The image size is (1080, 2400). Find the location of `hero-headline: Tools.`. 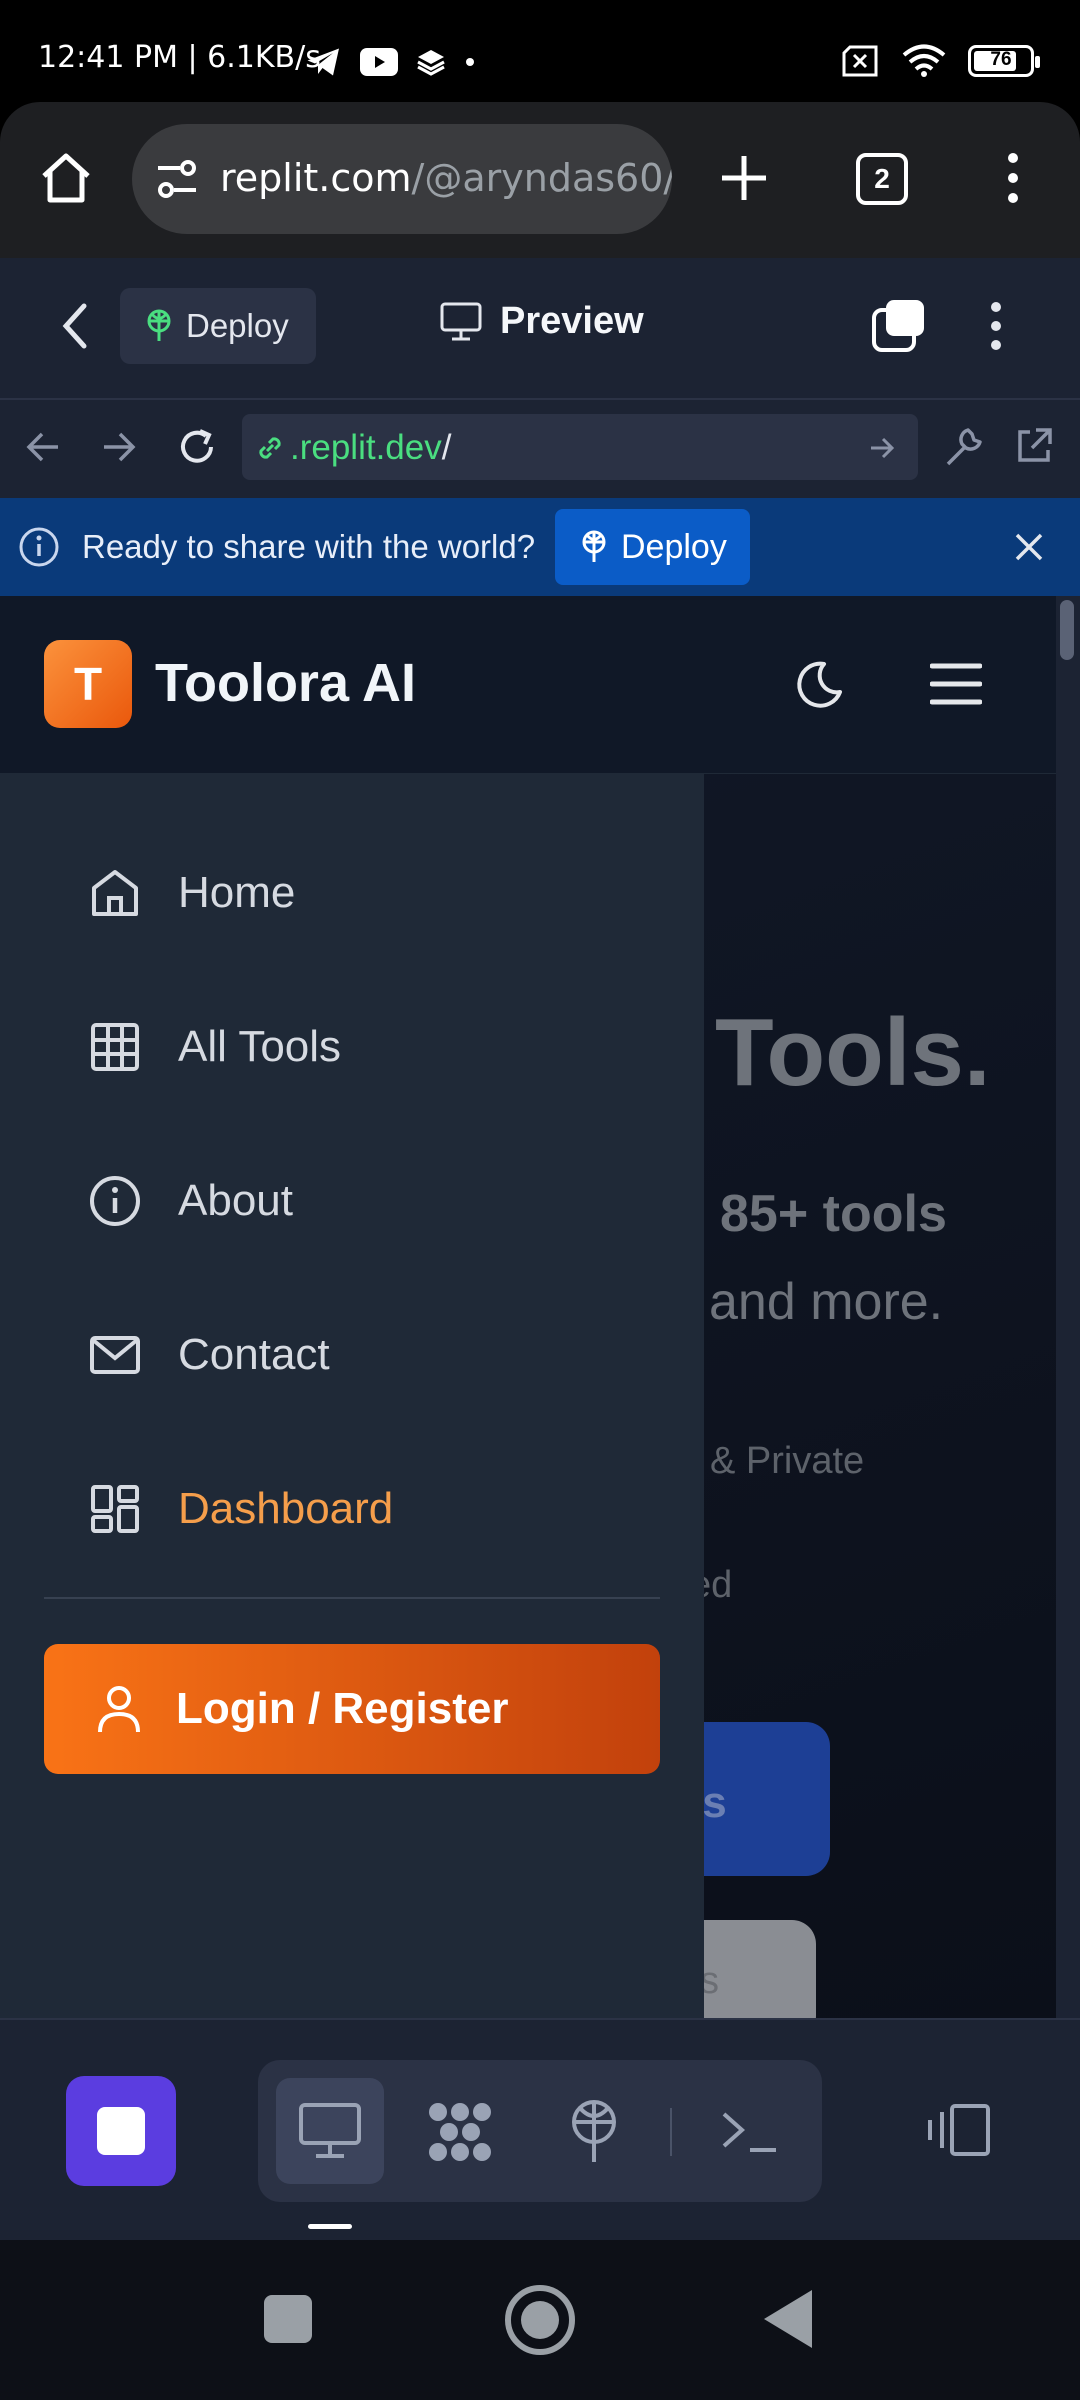

hero-headline: Tools. is located at coordinates (853, 1052).